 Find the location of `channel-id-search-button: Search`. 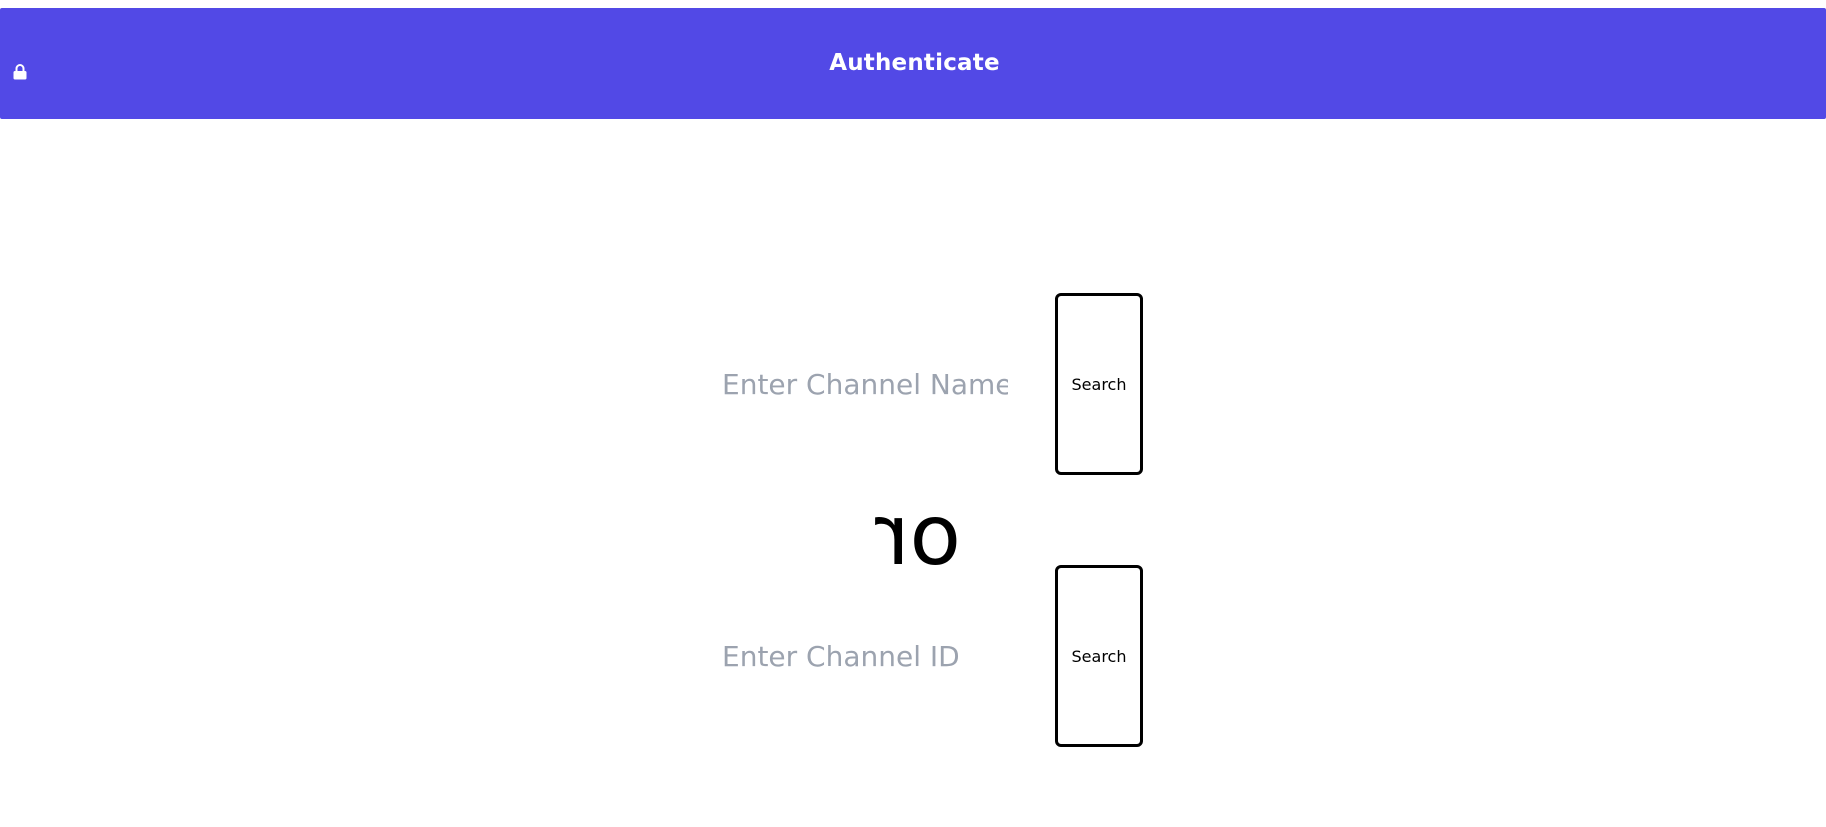

channel-id-search-button: Search is located at coordinates (1099, 656).